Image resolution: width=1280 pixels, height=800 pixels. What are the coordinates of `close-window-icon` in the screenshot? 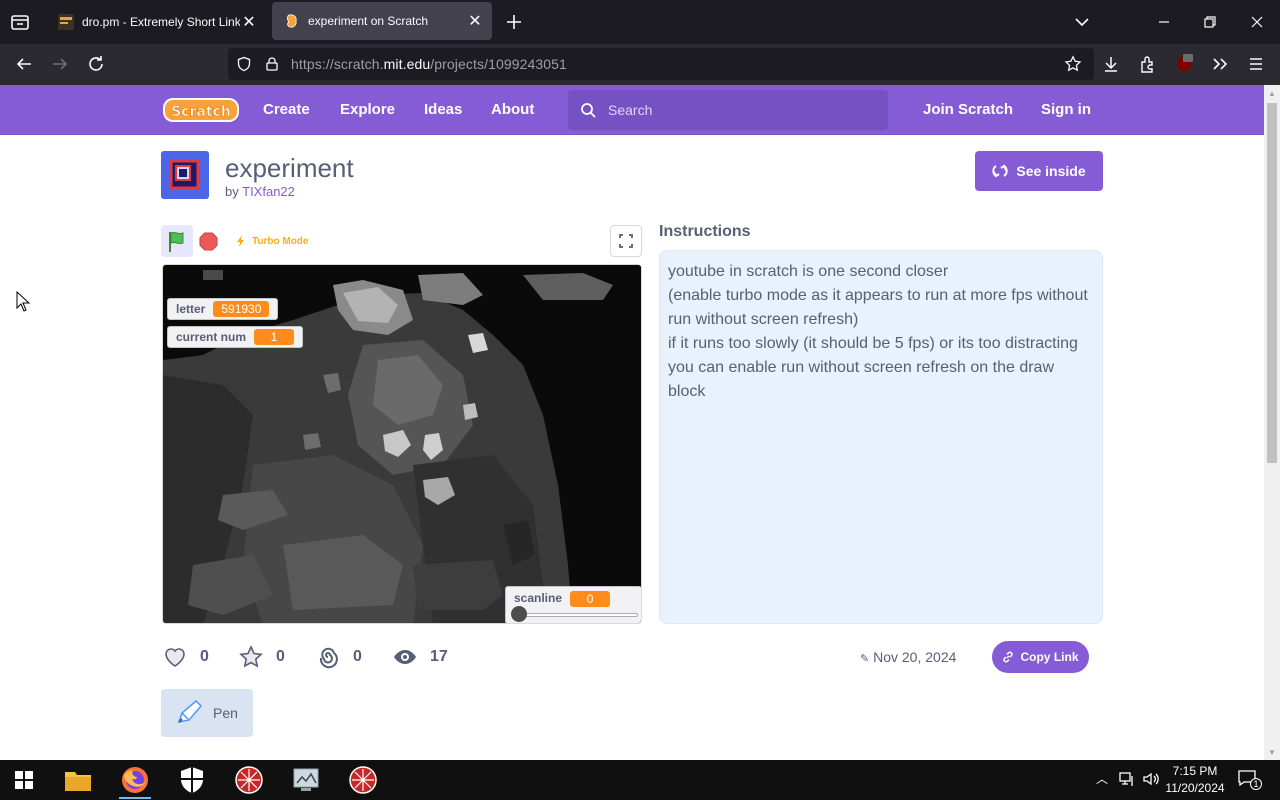 It's located at (1257, 22).